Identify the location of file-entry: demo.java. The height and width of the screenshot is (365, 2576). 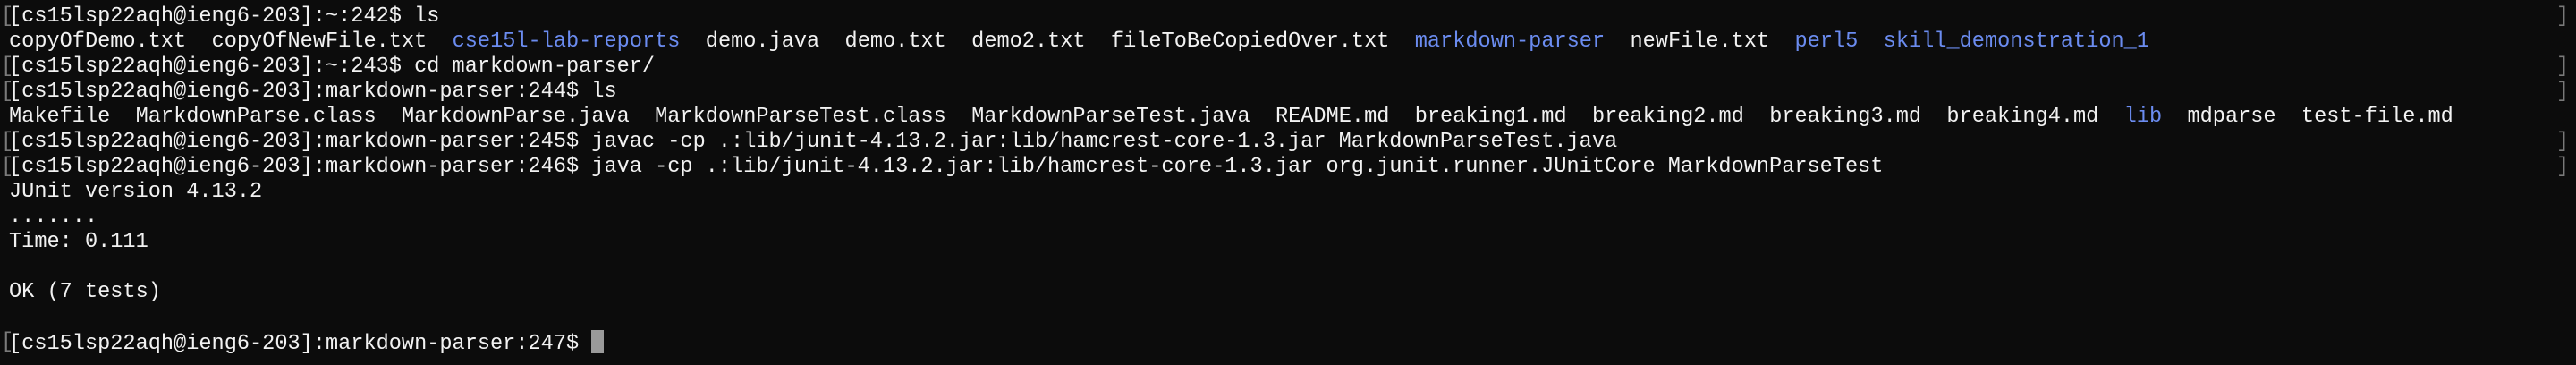
(762, 42).